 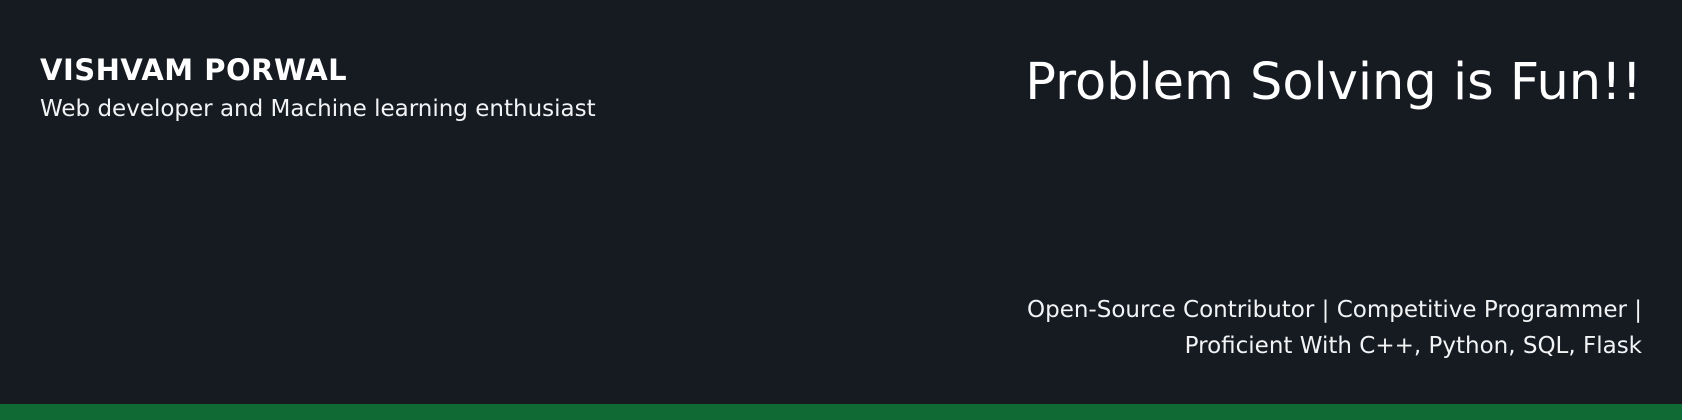 I want to click on profile-name: VISHVAM PORWAL, so click(x=194, y=70).